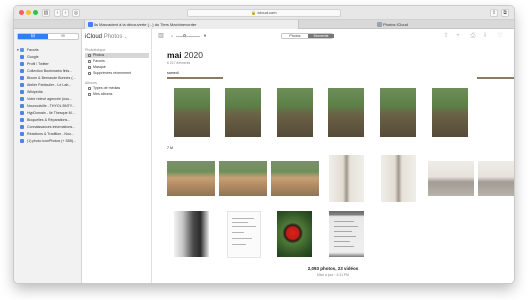 This screenshot has width=530, height=300. Describe the element at coordinates (50, 64) in the screenshot. I see `bookmark-item: Profil / Twitter` at that location.